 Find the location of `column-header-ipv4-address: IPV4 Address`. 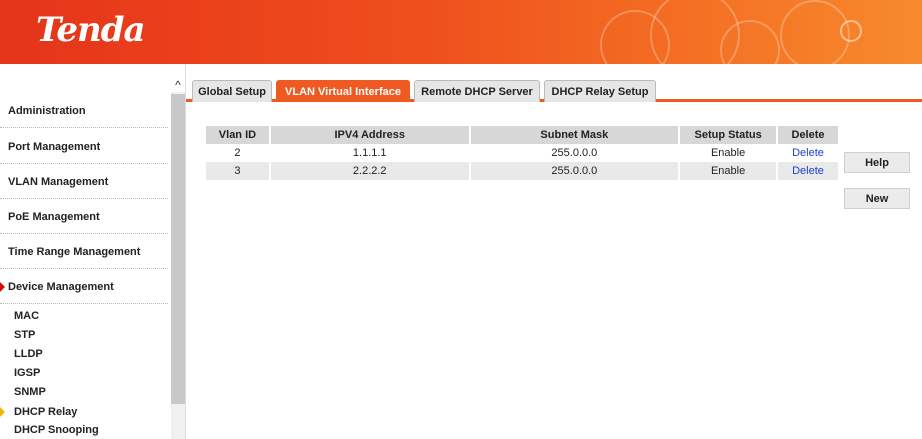

column-header-ipv4-address: IPV4 Address is located at coordinates (370, 135).